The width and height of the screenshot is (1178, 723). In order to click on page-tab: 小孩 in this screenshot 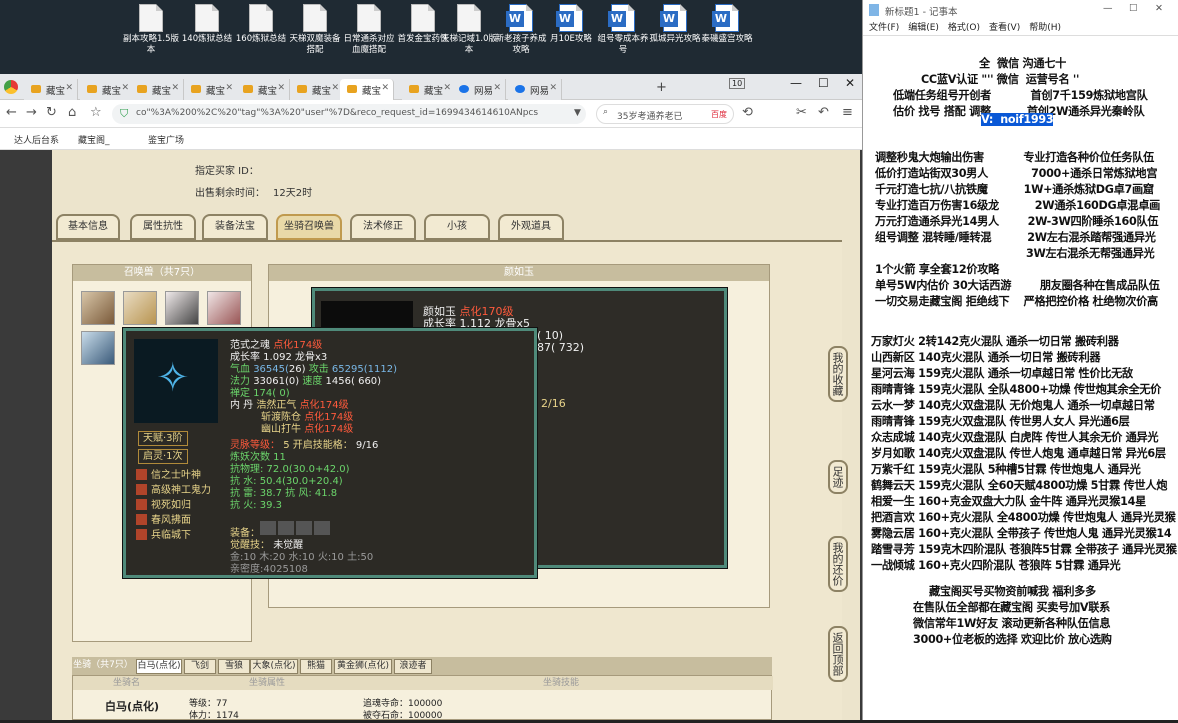, I will do `click(457, 227)`.